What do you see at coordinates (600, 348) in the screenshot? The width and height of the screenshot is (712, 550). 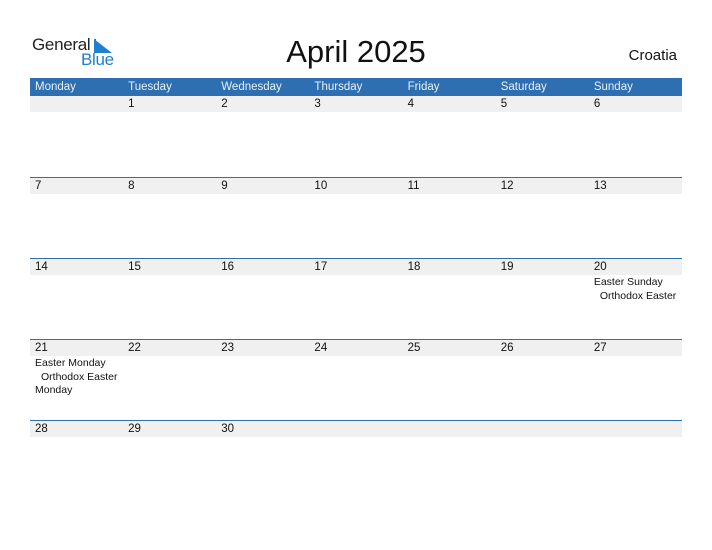 I see `day-number: 27` at bounding box center [600, 348].